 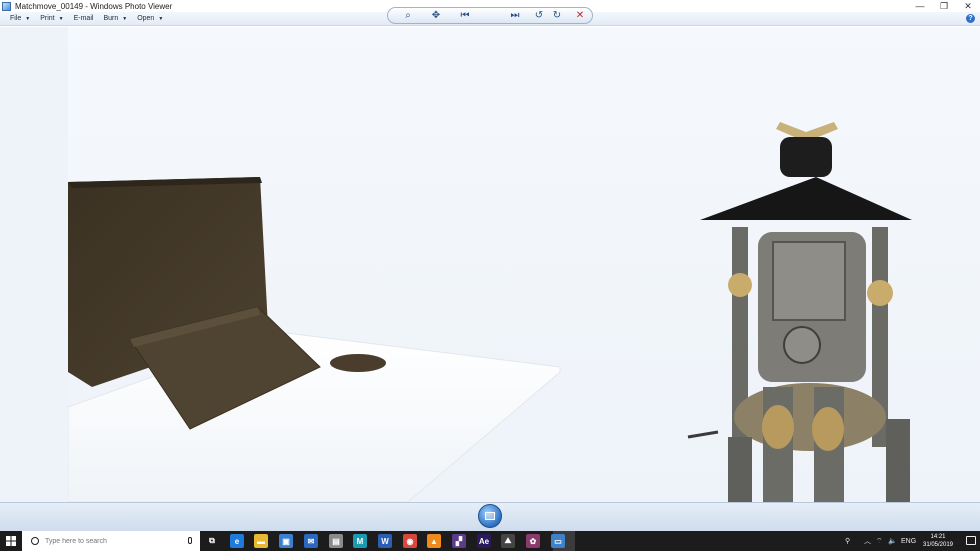 What do you see at coordinates (920, 6) in the screenshot?
I see `minimize-button: —` at bounding box center [920, 6].